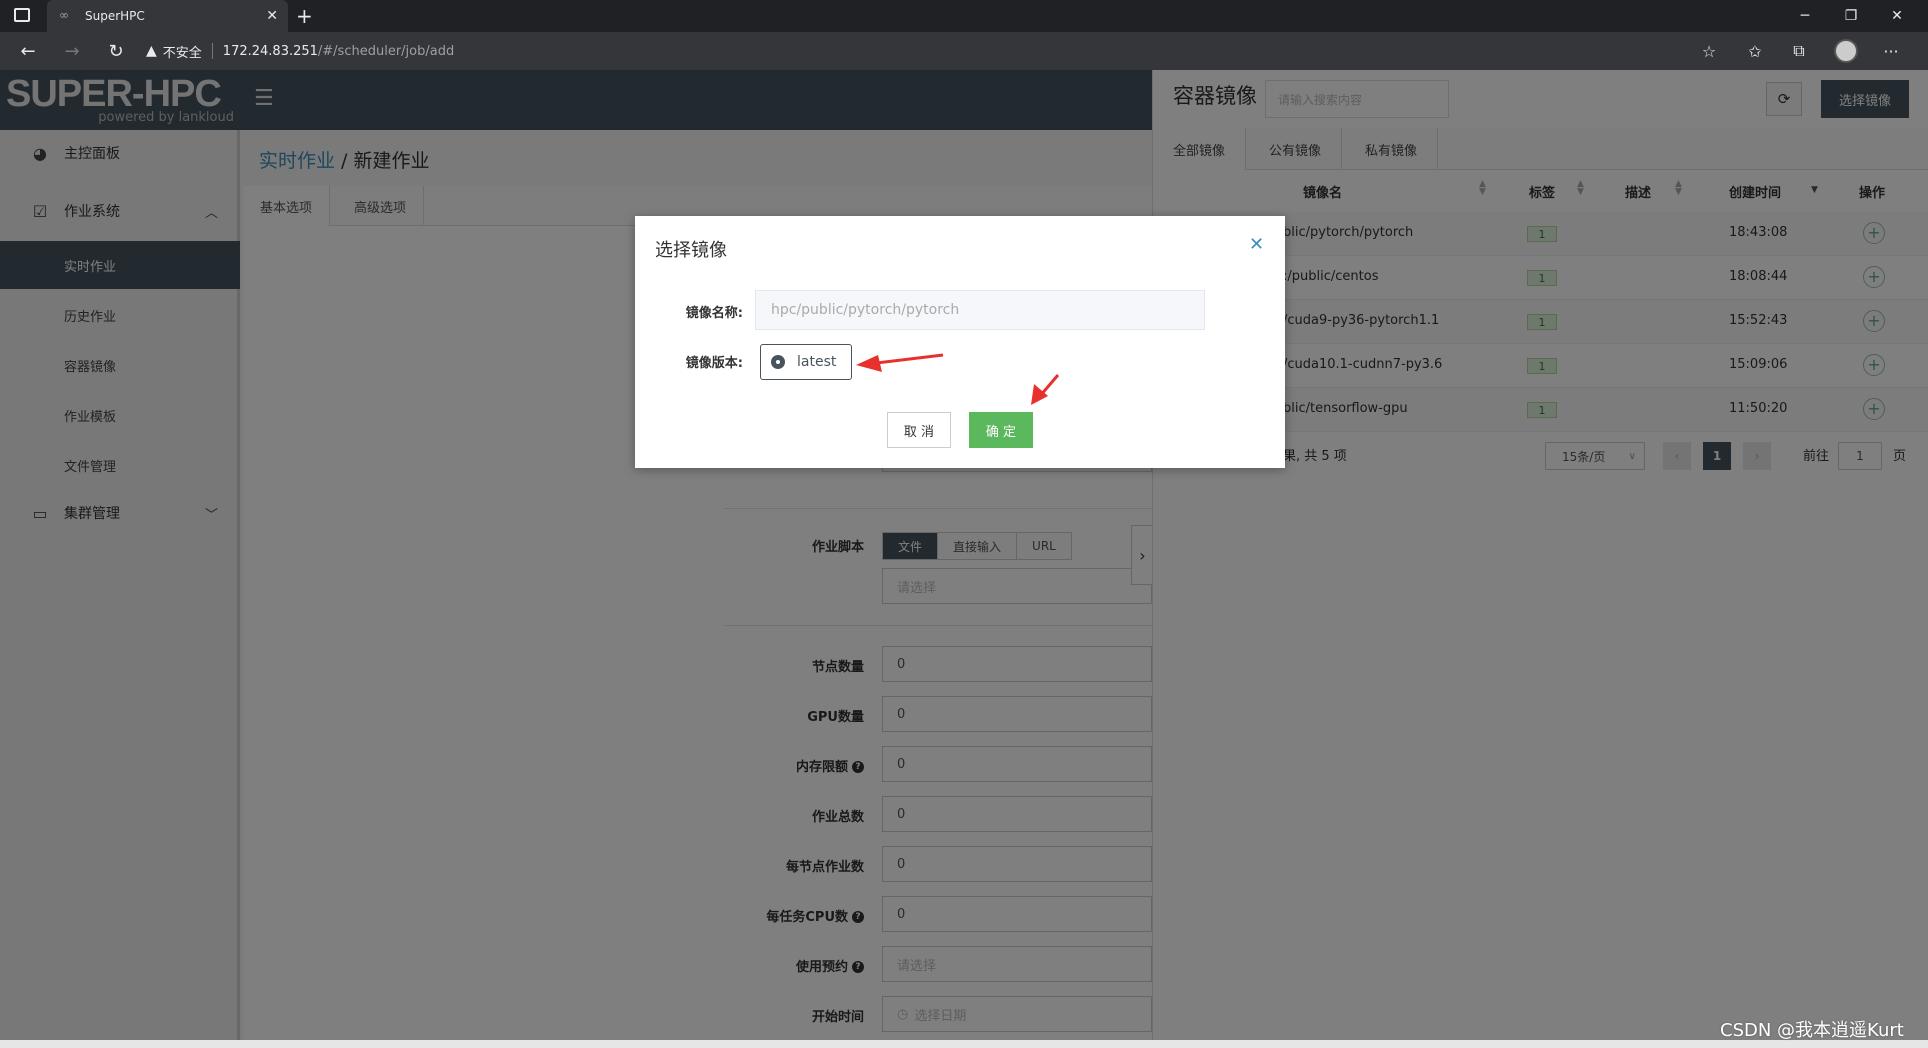 This screenshot has height=1048, width=1928. Describe the element at coordinates (865, 310) in the screenshot. I see `field-value: hpc/public/pytorch/pytorch` at that location.